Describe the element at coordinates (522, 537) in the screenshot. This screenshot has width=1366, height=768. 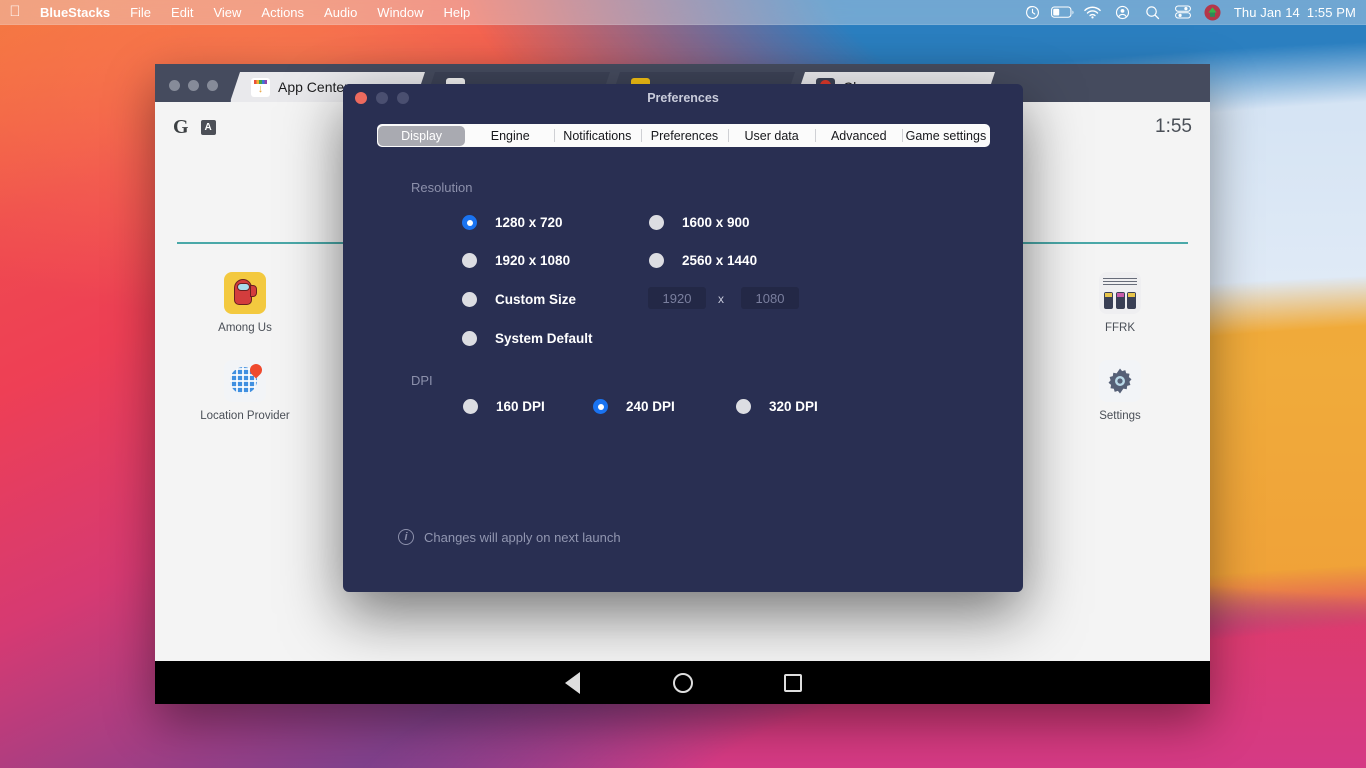
I see `preferences-note-text: Changes will apply on next launch` at that location.